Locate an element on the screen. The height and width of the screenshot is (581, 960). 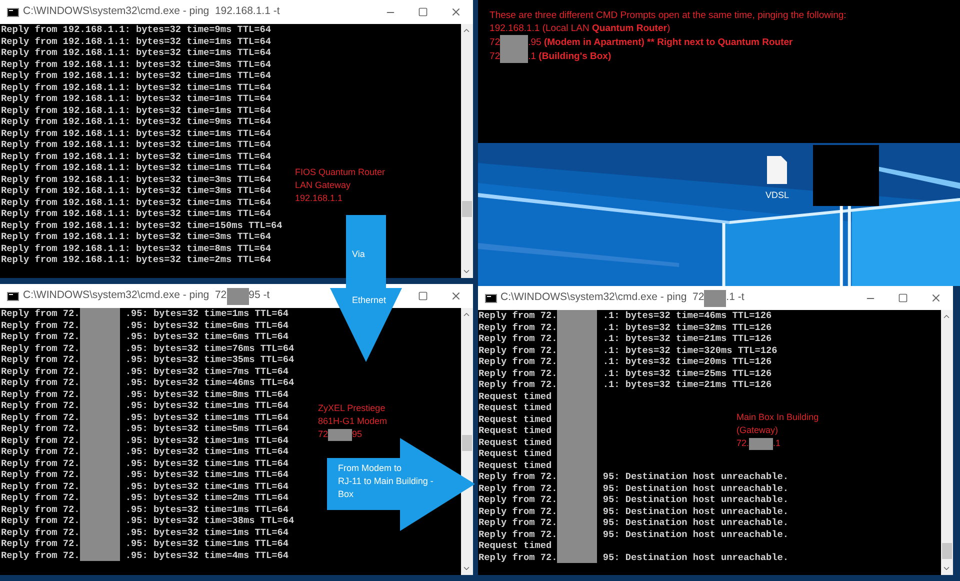
console-text: .1: bytes=32 time=46ms TTL=126 is located at coordinates (687, 316).